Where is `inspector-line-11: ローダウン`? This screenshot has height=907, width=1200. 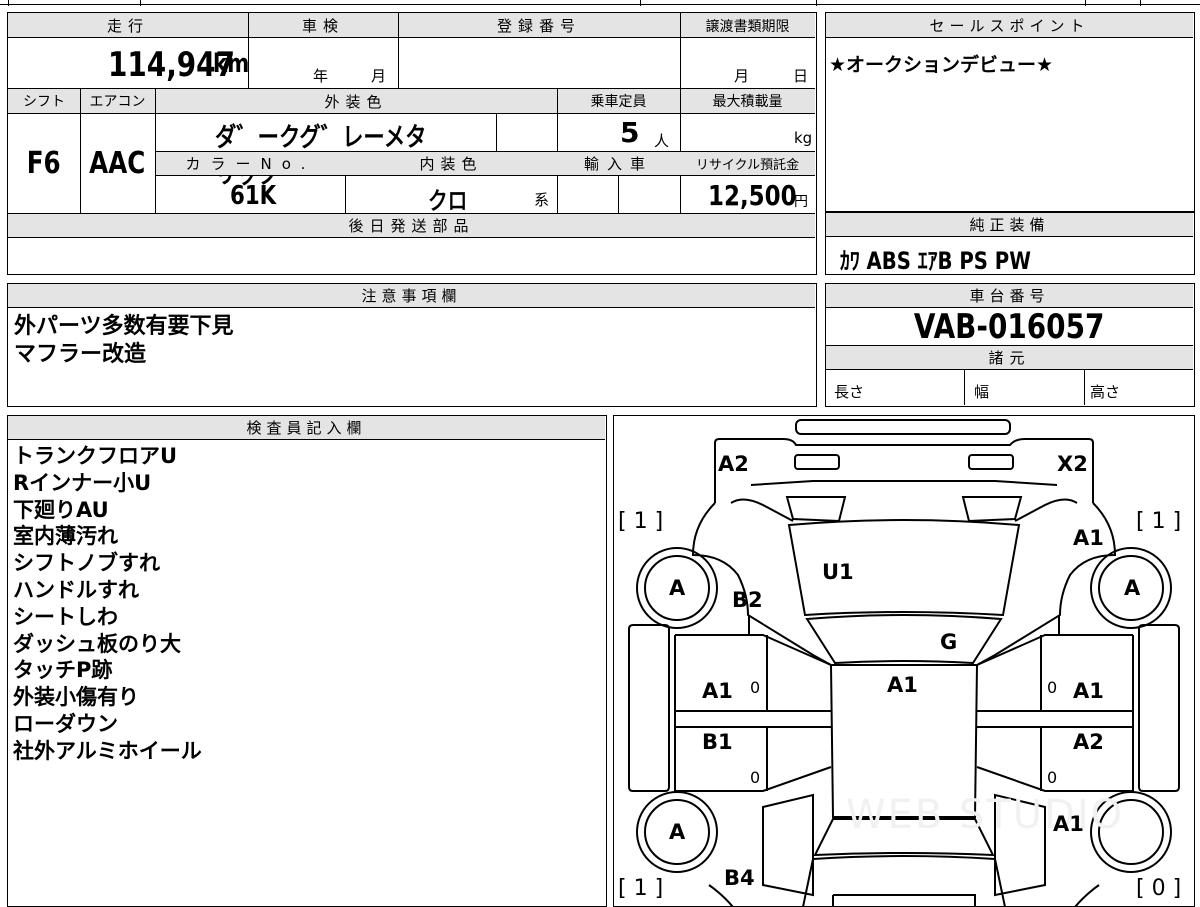 inspector-line-11: ローダウン is located at coordinates (65, 723).